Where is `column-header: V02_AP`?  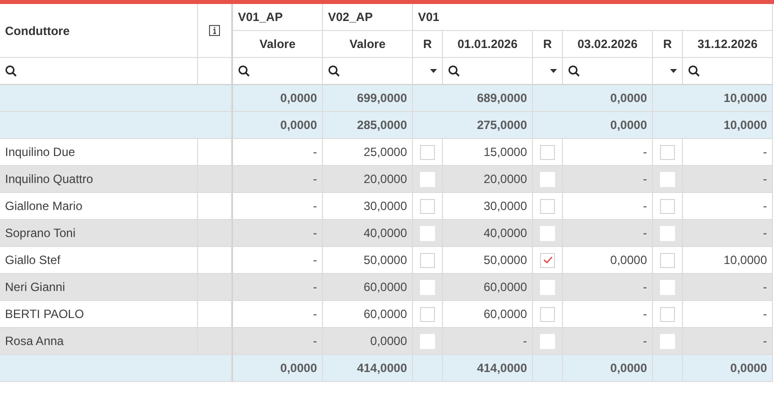 column-header: V02_AP is located at coordinates (368, 17).